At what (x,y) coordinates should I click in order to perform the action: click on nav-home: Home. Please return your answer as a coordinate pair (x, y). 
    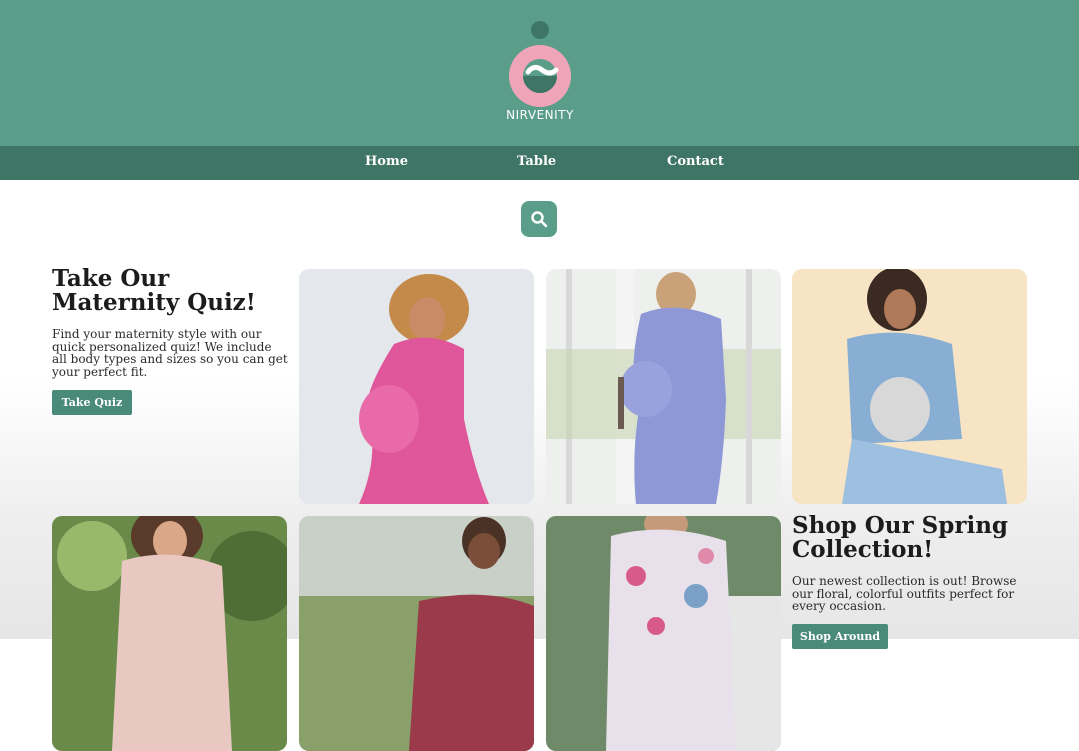
    Looking at the image, I should click on (386, 161).